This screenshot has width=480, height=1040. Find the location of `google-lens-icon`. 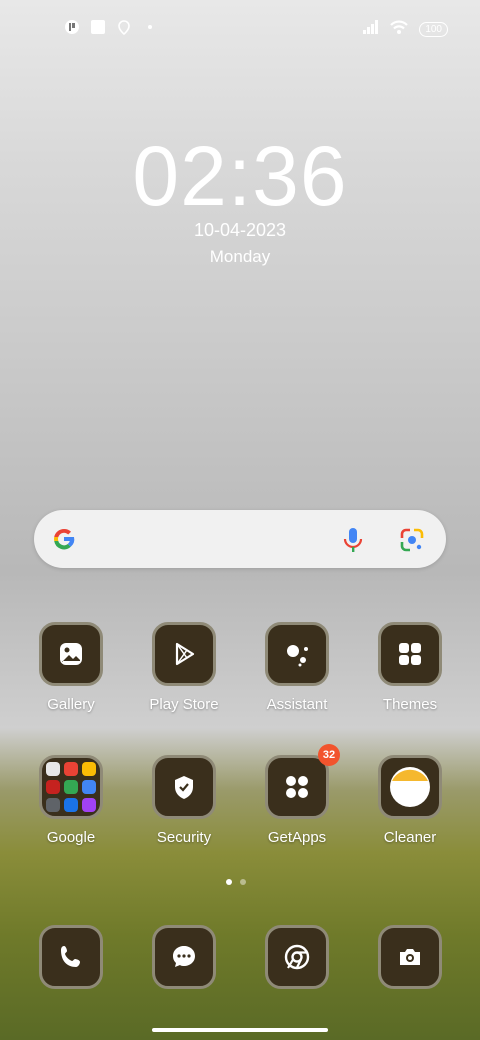

google-lens-icon is located at coordinates (412, 542).